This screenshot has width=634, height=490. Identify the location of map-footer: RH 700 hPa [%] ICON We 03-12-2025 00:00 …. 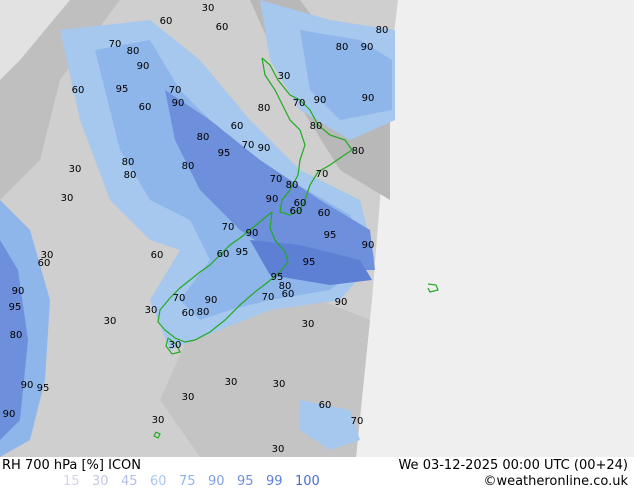
(317, 473).